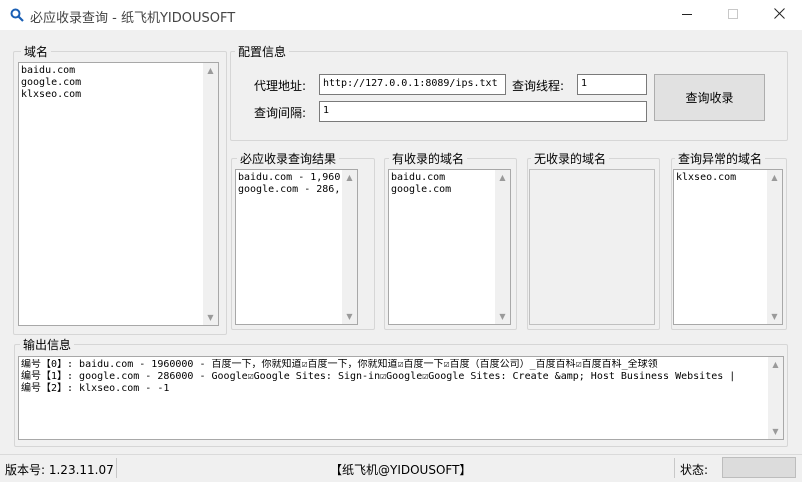 The width and height of the screenshot is (802, 482). I want to click on indexed-list-scrollbar: ▲ ▼, so click(502, 247).